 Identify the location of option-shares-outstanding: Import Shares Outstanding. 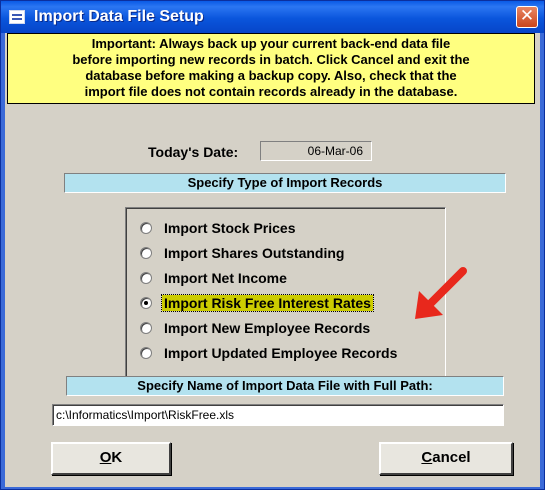
(243, 253).